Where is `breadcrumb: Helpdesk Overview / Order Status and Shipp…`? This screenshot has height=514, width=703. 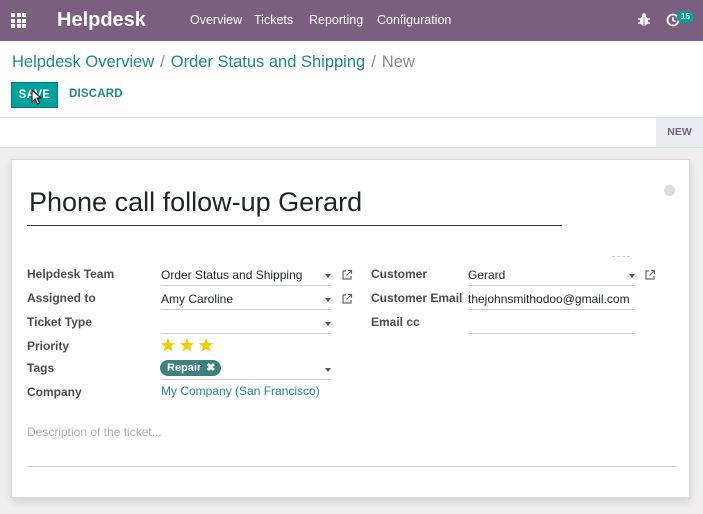 breadcrumb: Helpdesk Overview / Order Status and Shipp… is located at coordinates (213, 62).